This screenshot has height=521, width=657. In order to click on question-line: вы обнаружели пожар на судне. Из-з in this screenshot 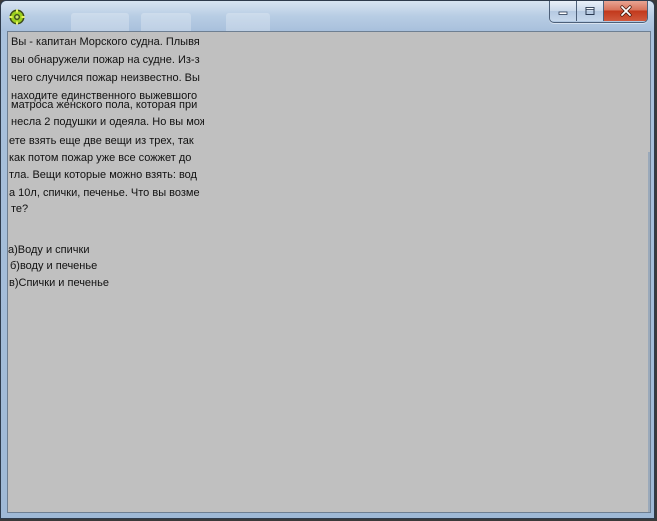, I will do `click(105, 60)`.